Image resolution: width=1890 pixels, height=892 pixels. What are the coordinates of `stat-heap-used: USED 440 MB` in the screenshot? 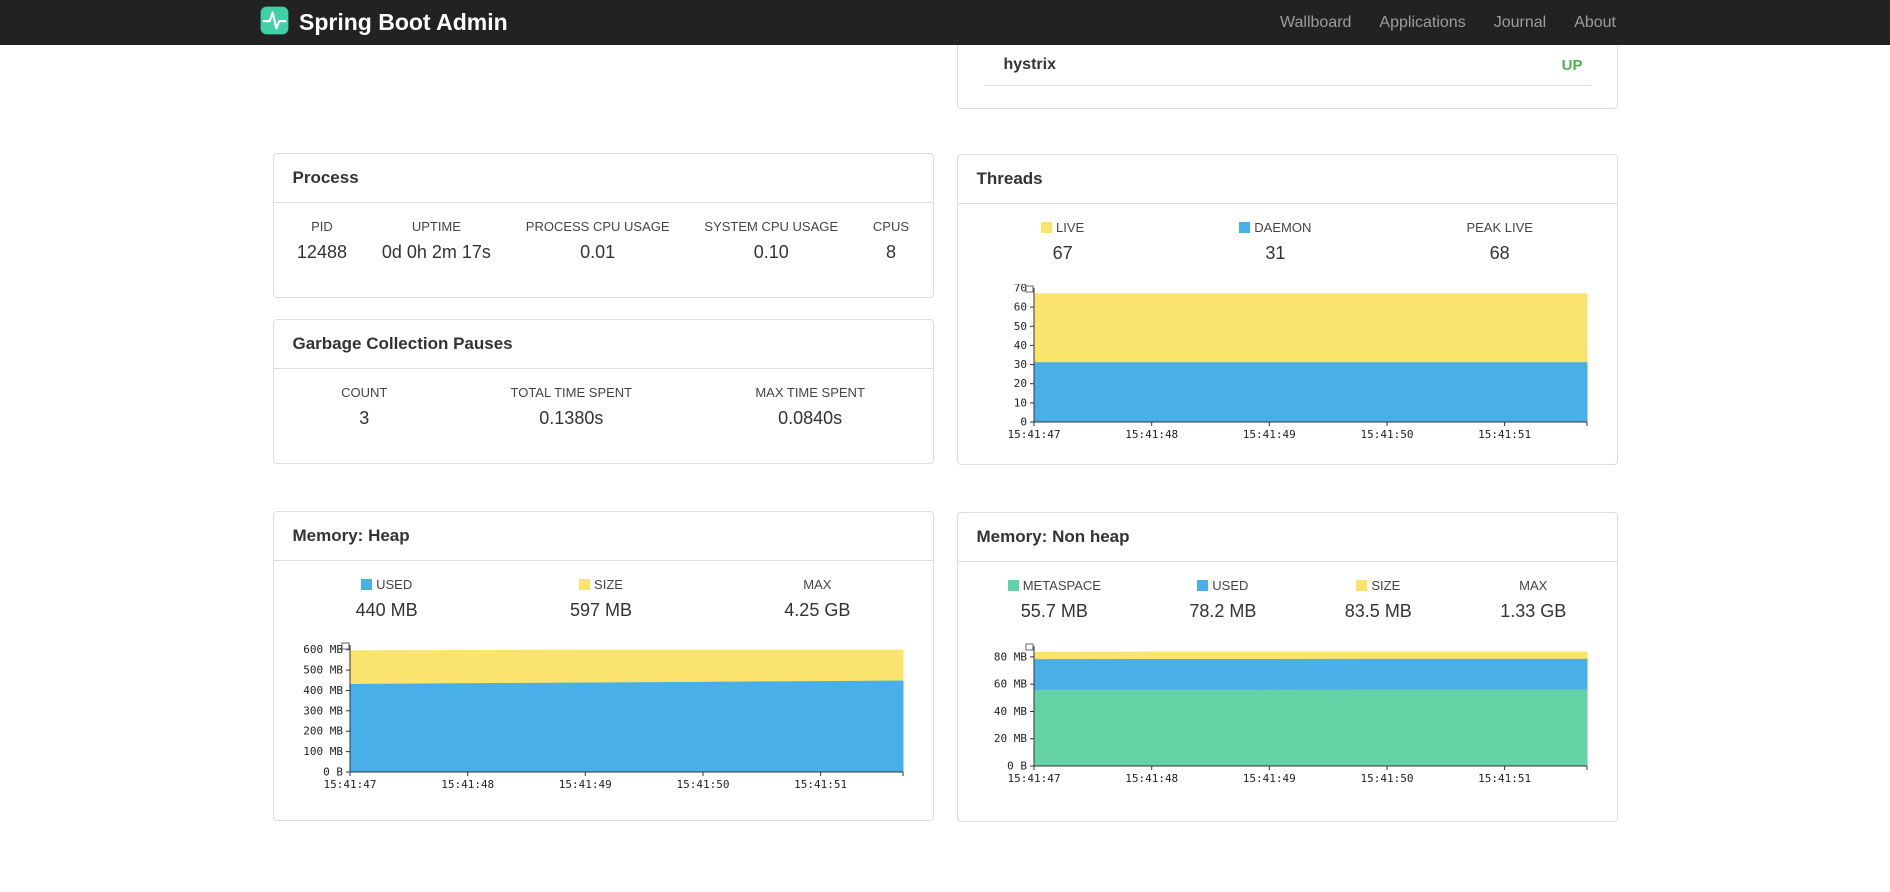 It's located at (386, 598).